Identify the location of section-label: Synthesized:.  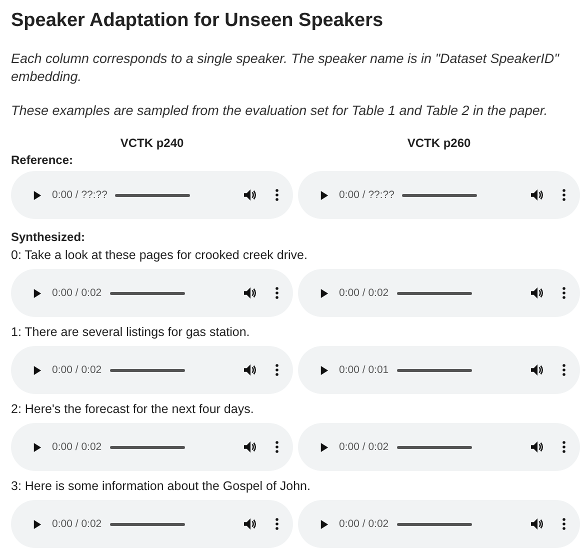
(48, 237).